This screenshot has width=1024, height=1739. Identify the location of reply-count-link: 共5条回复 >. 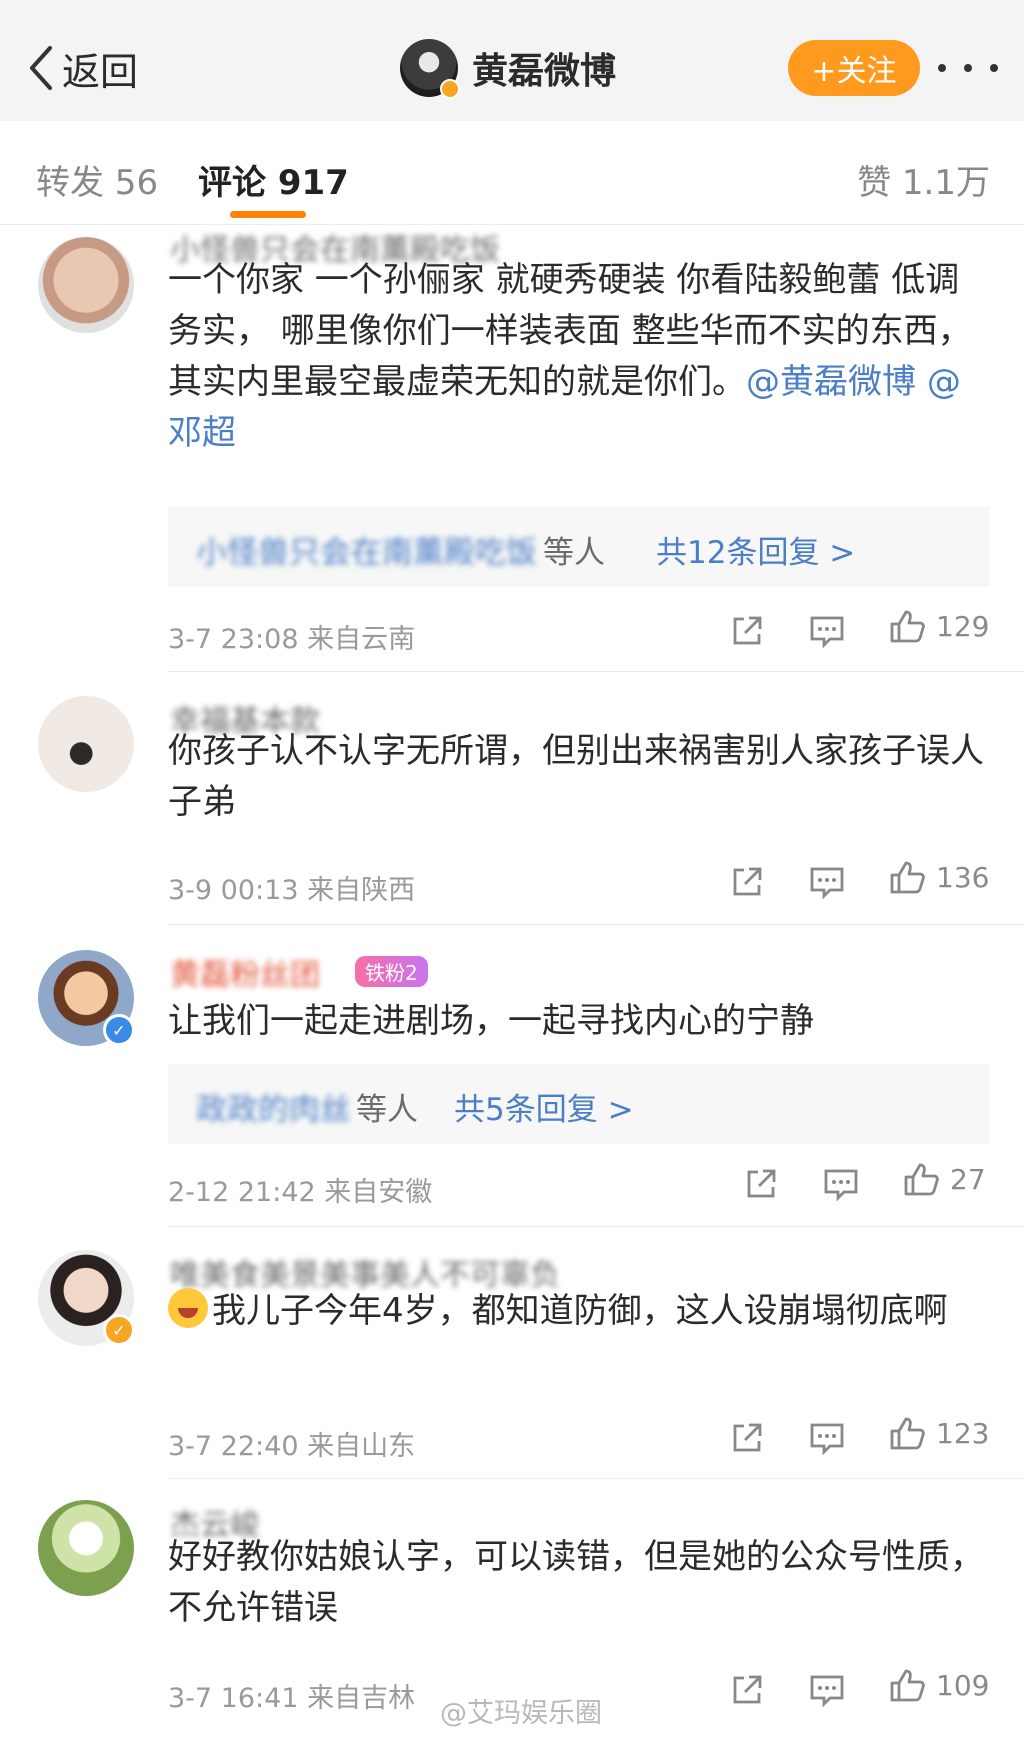
(544, 1106).